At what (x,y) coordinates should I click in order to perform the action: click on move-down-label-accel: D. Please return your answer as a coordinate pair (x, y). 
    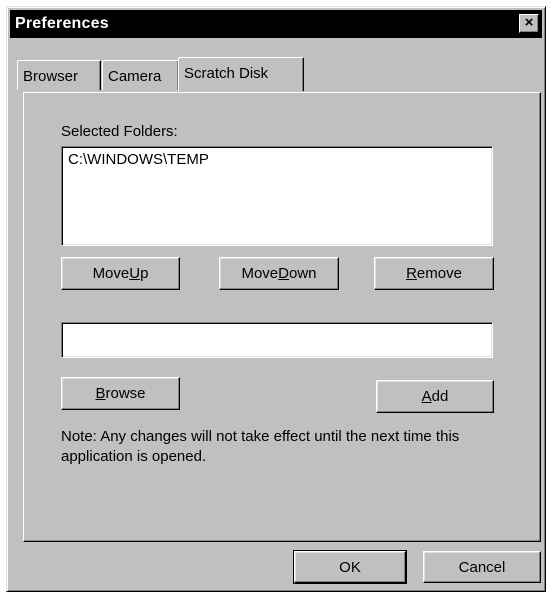
    Looking at the image, I should click on (283, 273).